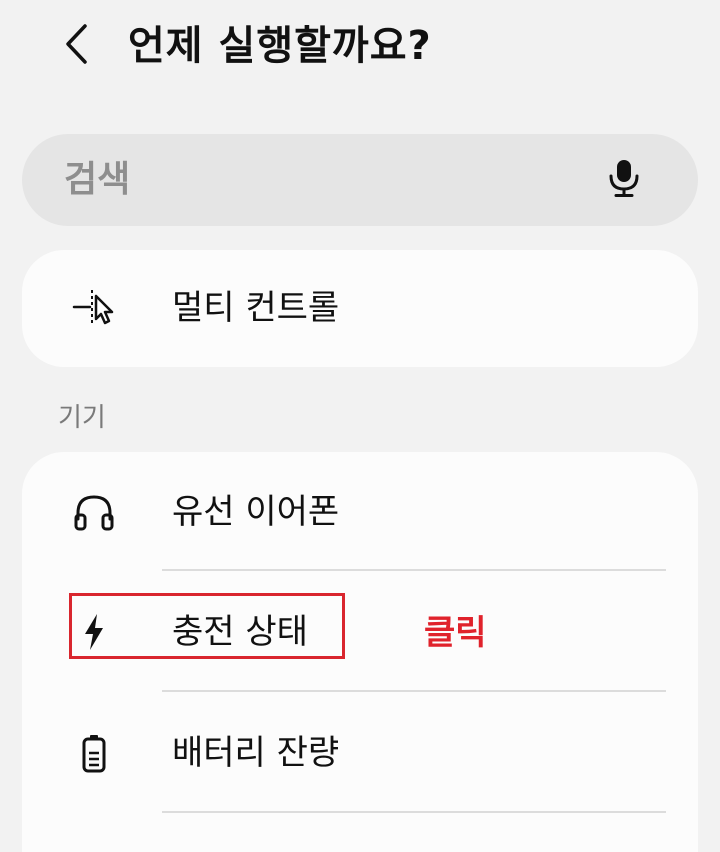  I want to click on chevron-left-icon, so click(76, 46).